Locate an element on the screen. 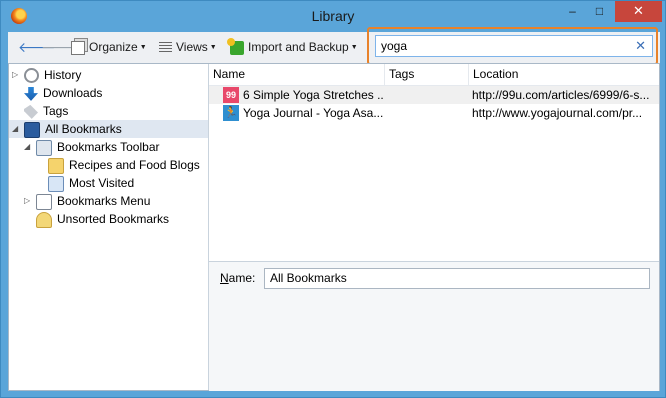 Image resolution: width=666 pixels, height=398 pixels. minimize-button: – is located at coordinates (572, 11).